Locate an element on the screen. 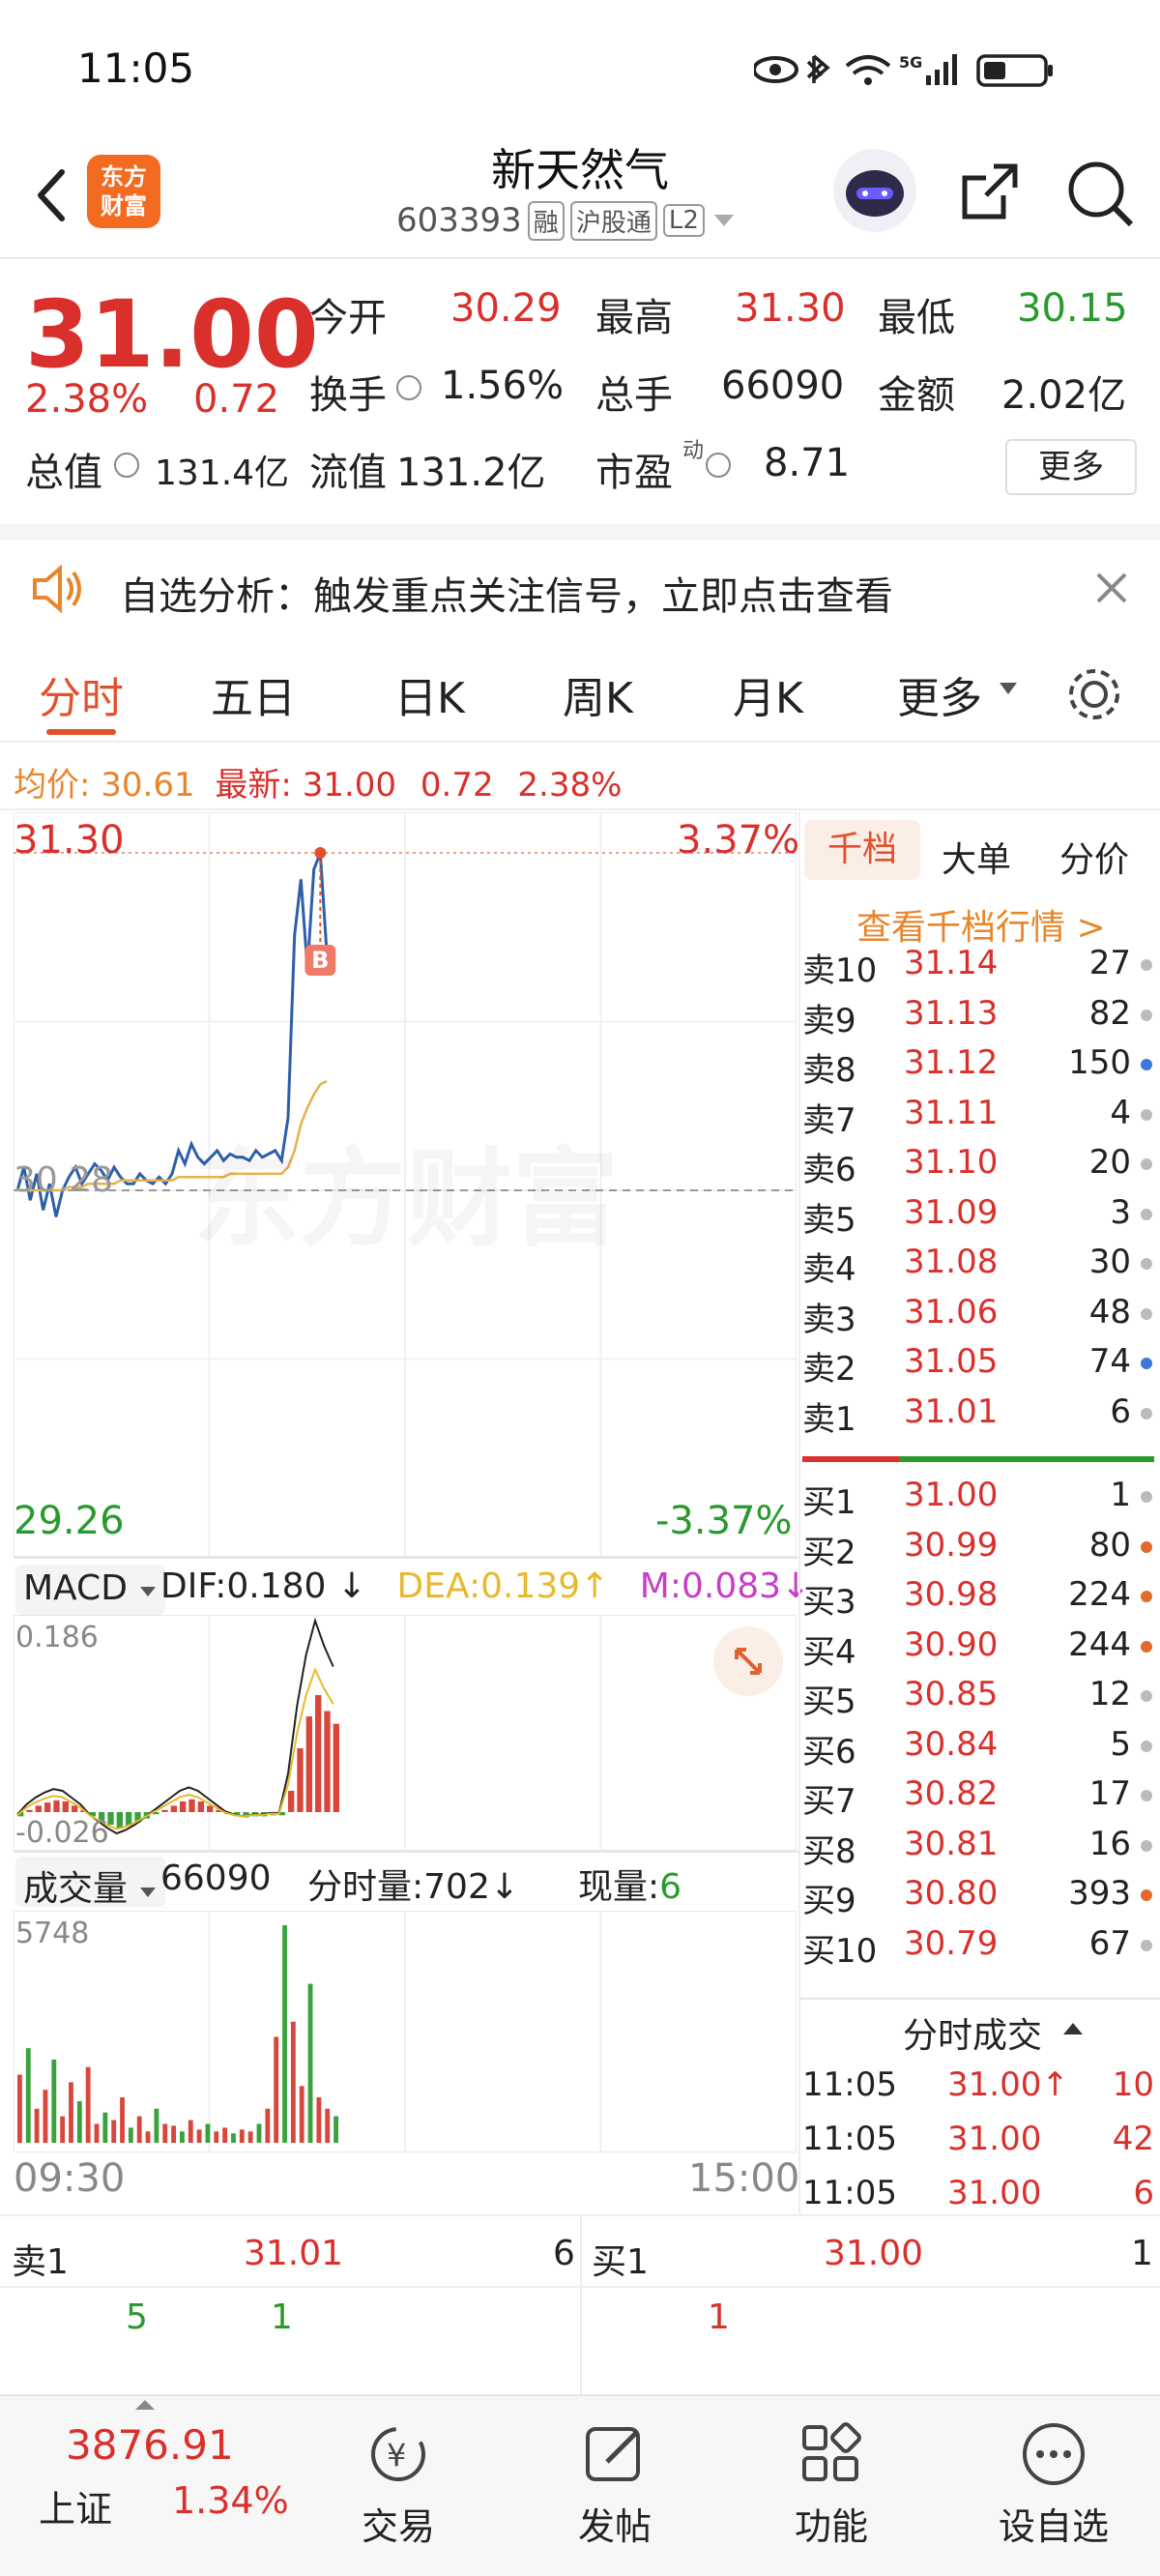 The height and width of the screenshot is (2576, 1160). macd-chart is located at coordinates (406, 1733).